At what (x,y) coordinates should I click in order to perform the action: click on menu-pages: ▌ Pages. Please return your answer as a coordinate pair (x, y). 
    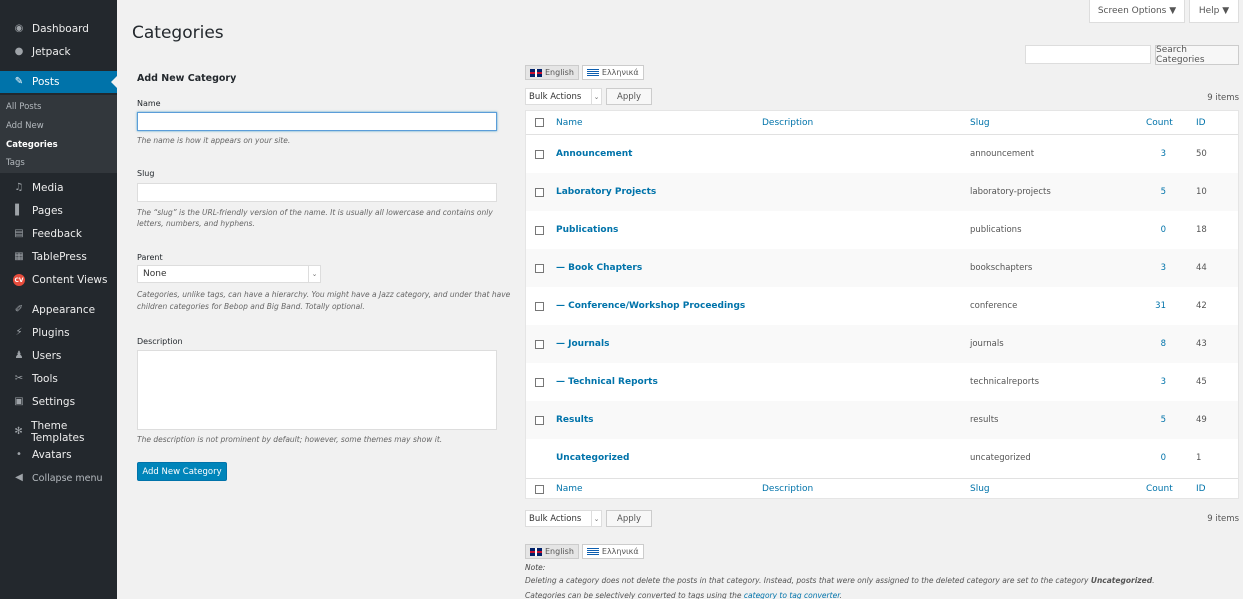
    Looking at the image, I should click on (58, 211).